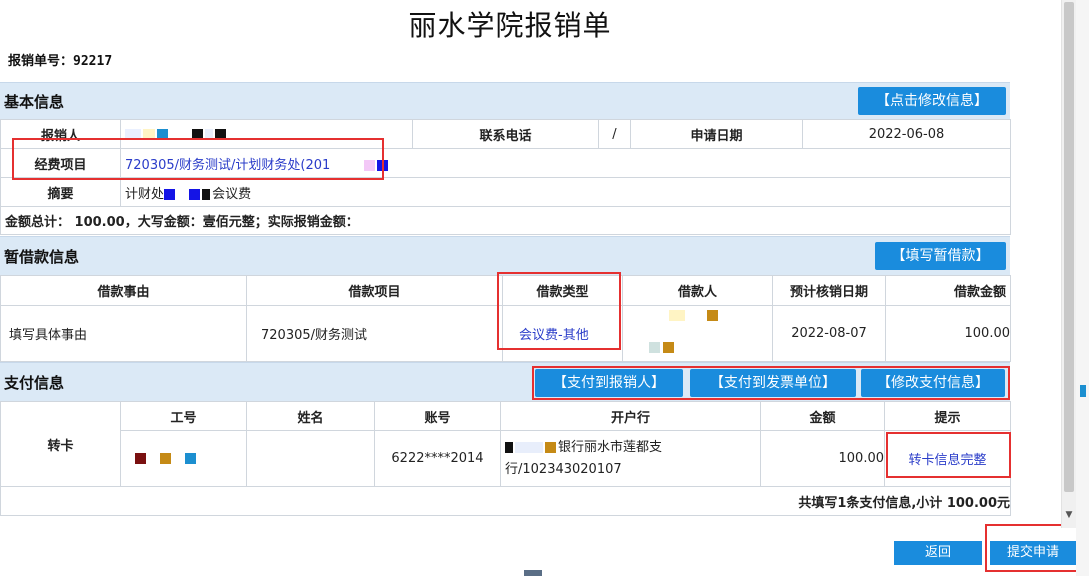 The width and height of the screenshot is (1089, 576). What do you see at coordinates (906, 134) in the screenshot?
I see `apply-date-value: 2022-06-08` at bounding box center [906, 134].